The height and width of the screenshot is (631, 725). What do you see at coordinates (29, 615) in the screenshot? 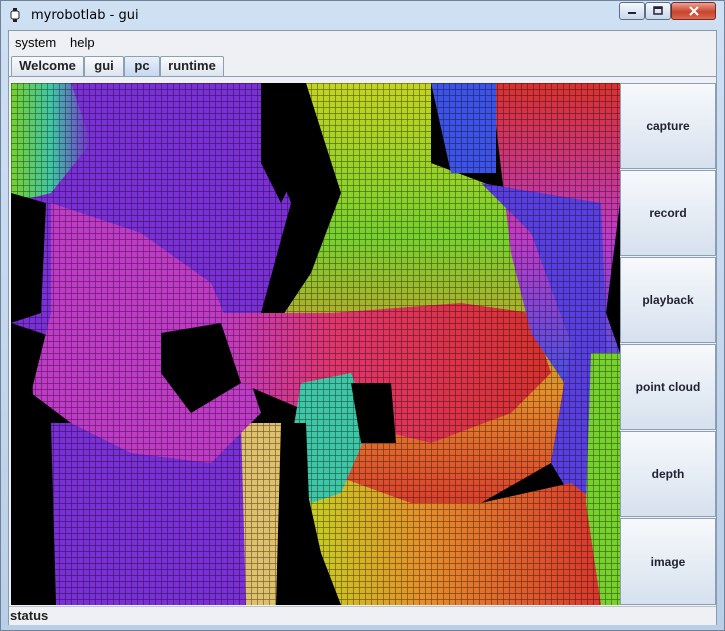
I see `status-text: status` at bounding box center [29, 615].